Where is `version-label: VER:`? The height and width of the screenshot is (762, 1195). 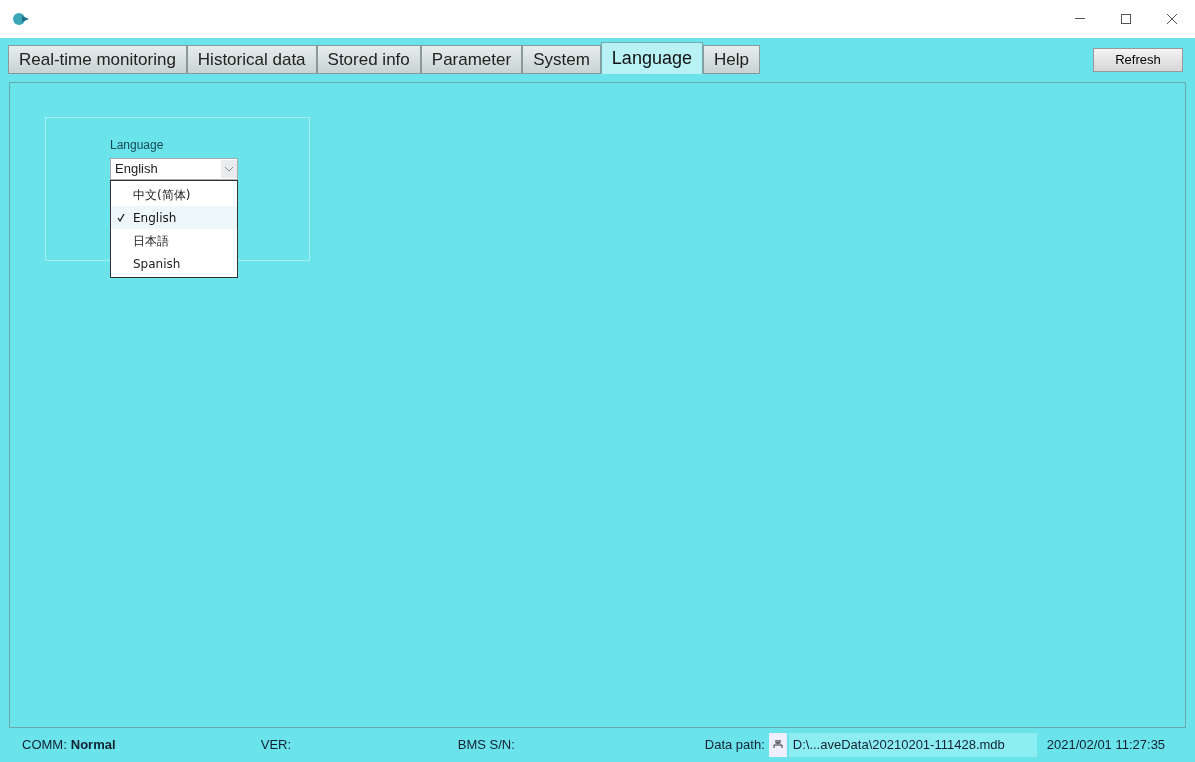 version-label: VER: is located at coordinates (276, 745).